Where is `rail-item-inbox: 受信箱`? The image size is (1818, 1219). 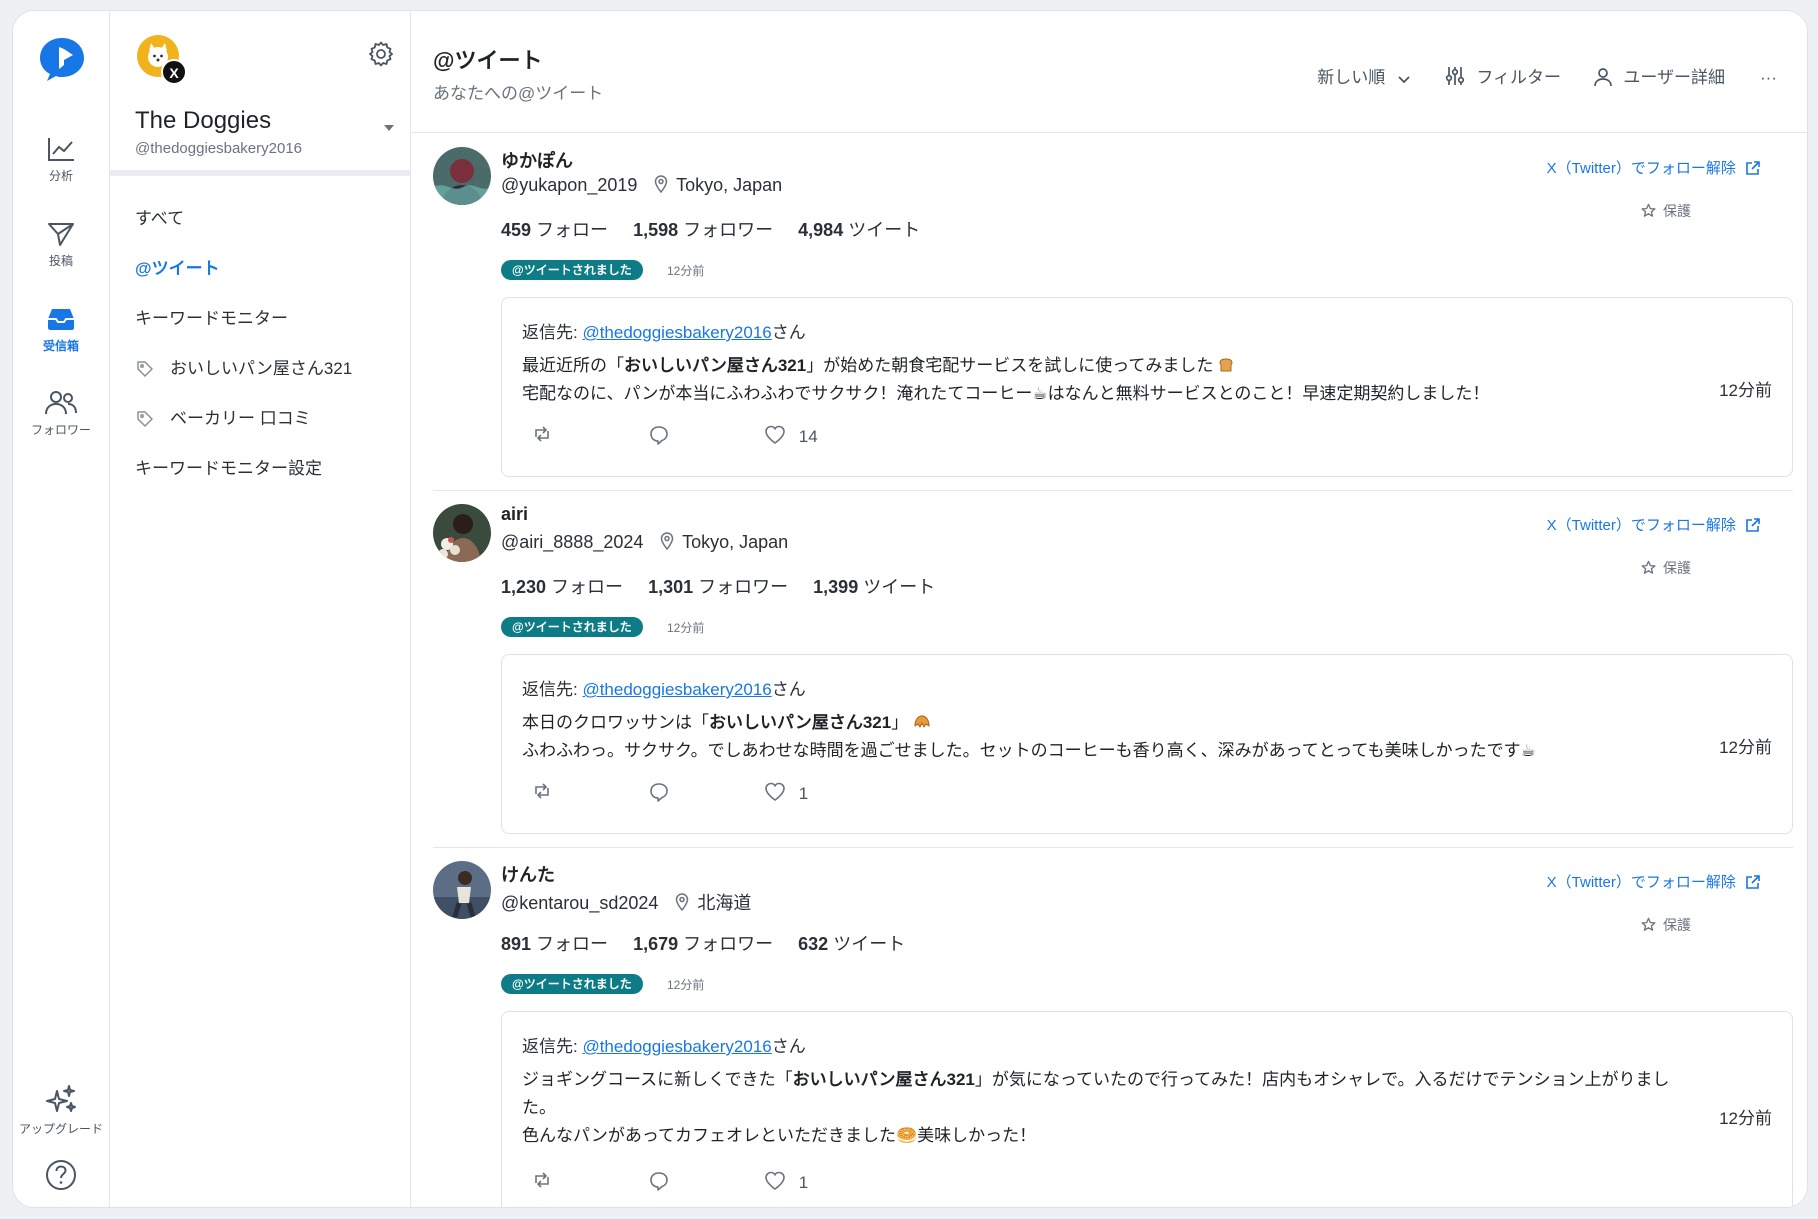
rail-item-inbox: 受信箱 is located at coordinates (61, 329).